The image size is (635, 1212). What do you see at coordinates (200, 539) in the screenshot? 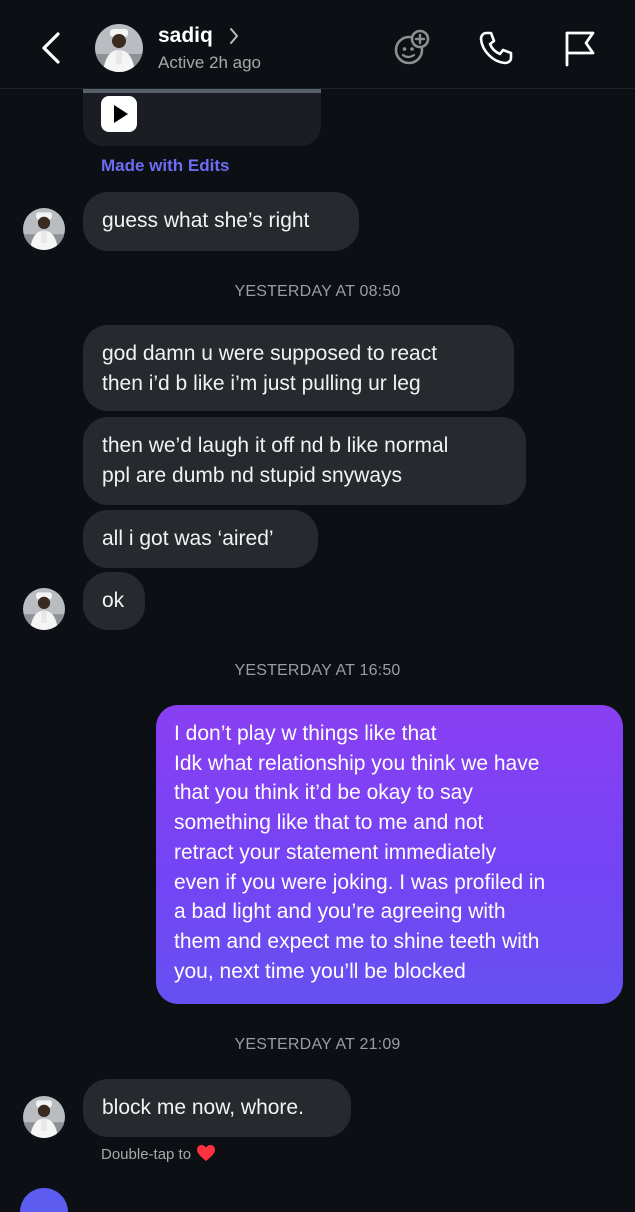
I see `received-message: all i got was ‘aired’` at bounding box center [200, 539].